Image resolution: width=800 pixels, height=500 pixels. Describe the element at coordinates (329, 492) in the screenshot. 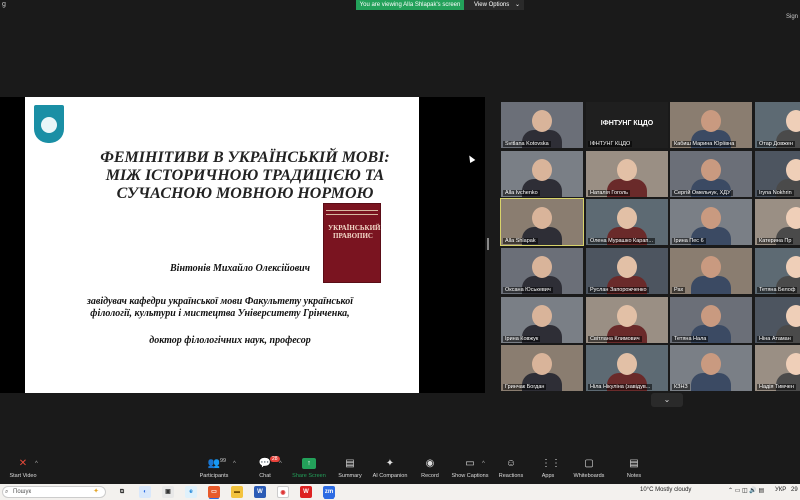

I see `zoom-app-icon: zm` at that location.